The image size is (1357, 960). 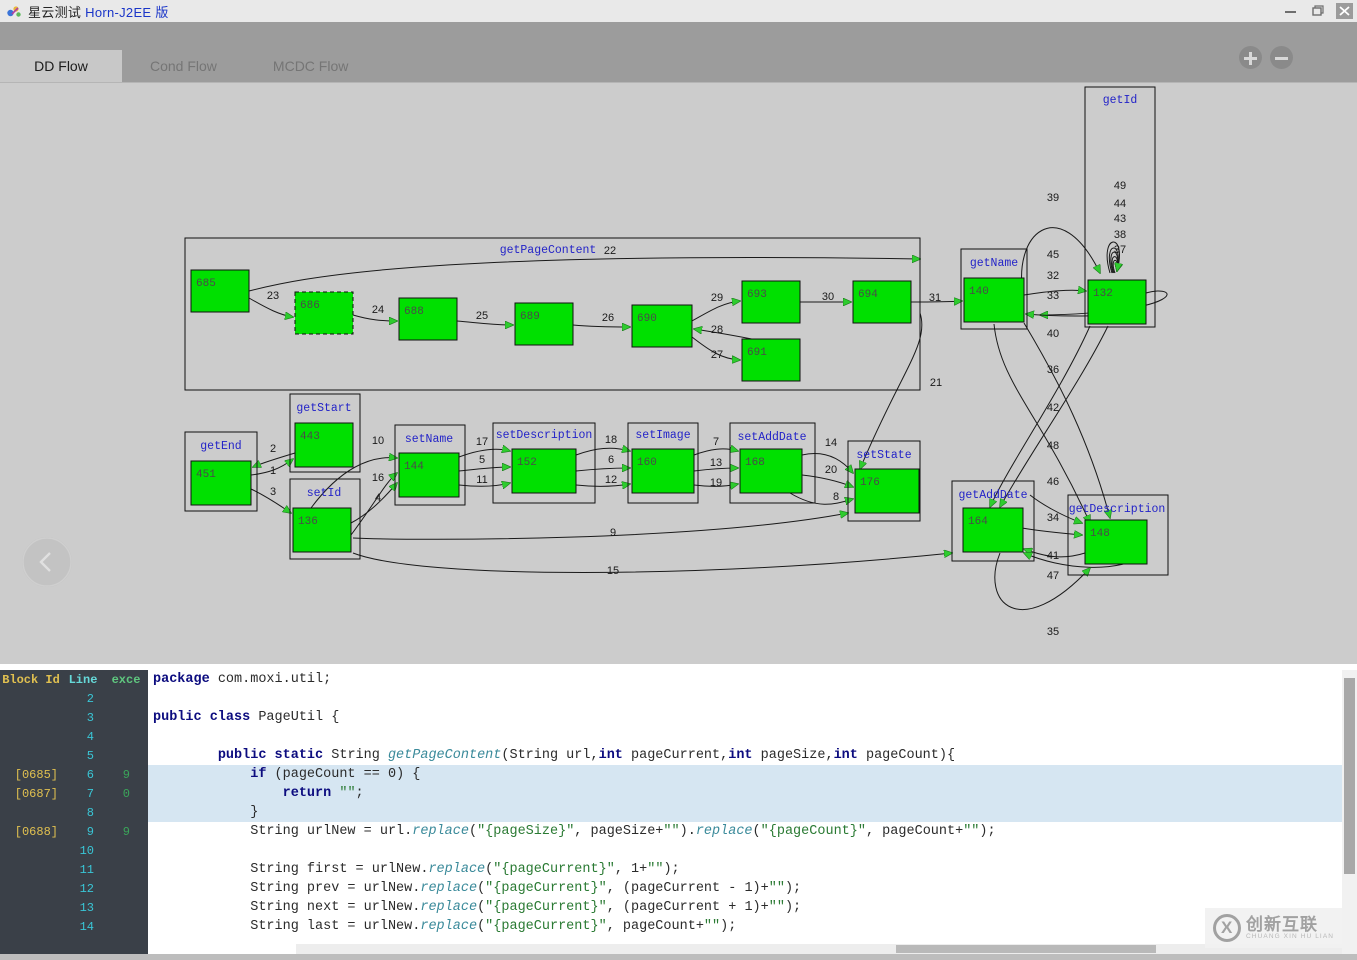 I want to click on edge-label-32: 32, so click(x=1053, y=276).